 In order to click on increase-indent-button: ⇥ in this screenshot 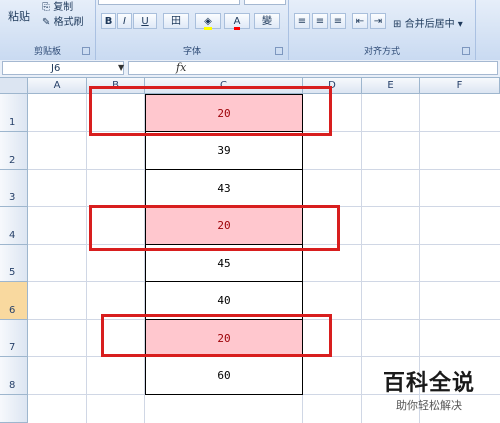, I will do `click(378, 21)`.